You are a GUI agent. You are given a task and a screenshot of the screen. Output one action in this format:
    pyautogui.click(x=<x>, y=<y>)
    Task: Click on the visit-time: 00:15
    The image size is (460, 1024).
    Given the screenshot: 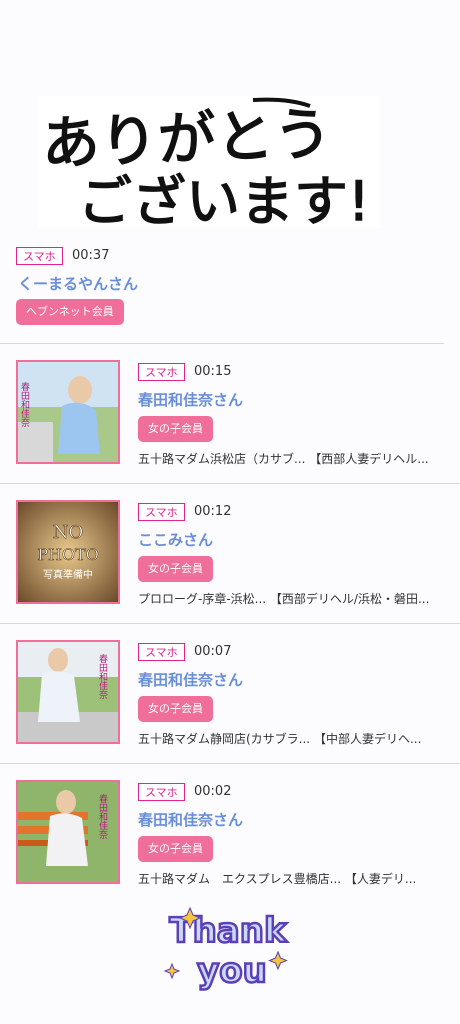 What is the action you would take?
    pyautogui.click(x=213, y=371)
    